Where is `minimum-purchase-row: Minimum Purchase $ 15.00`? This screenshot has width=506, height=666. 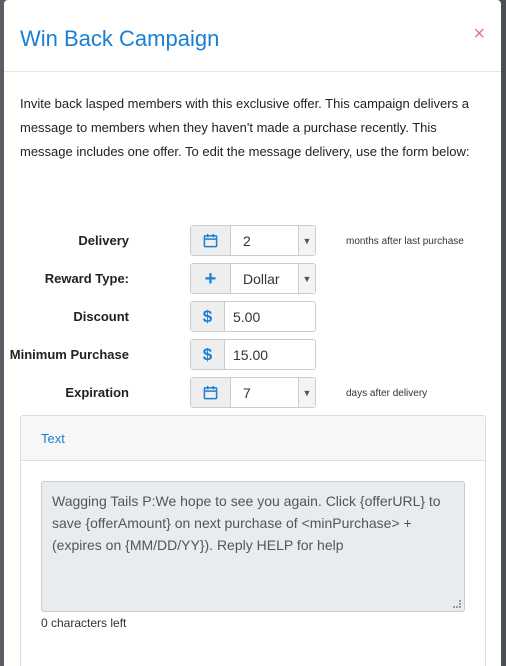 minimum-purchase-row: Minimum Purchase $ 15.00 is located at coordinates (252, 355).